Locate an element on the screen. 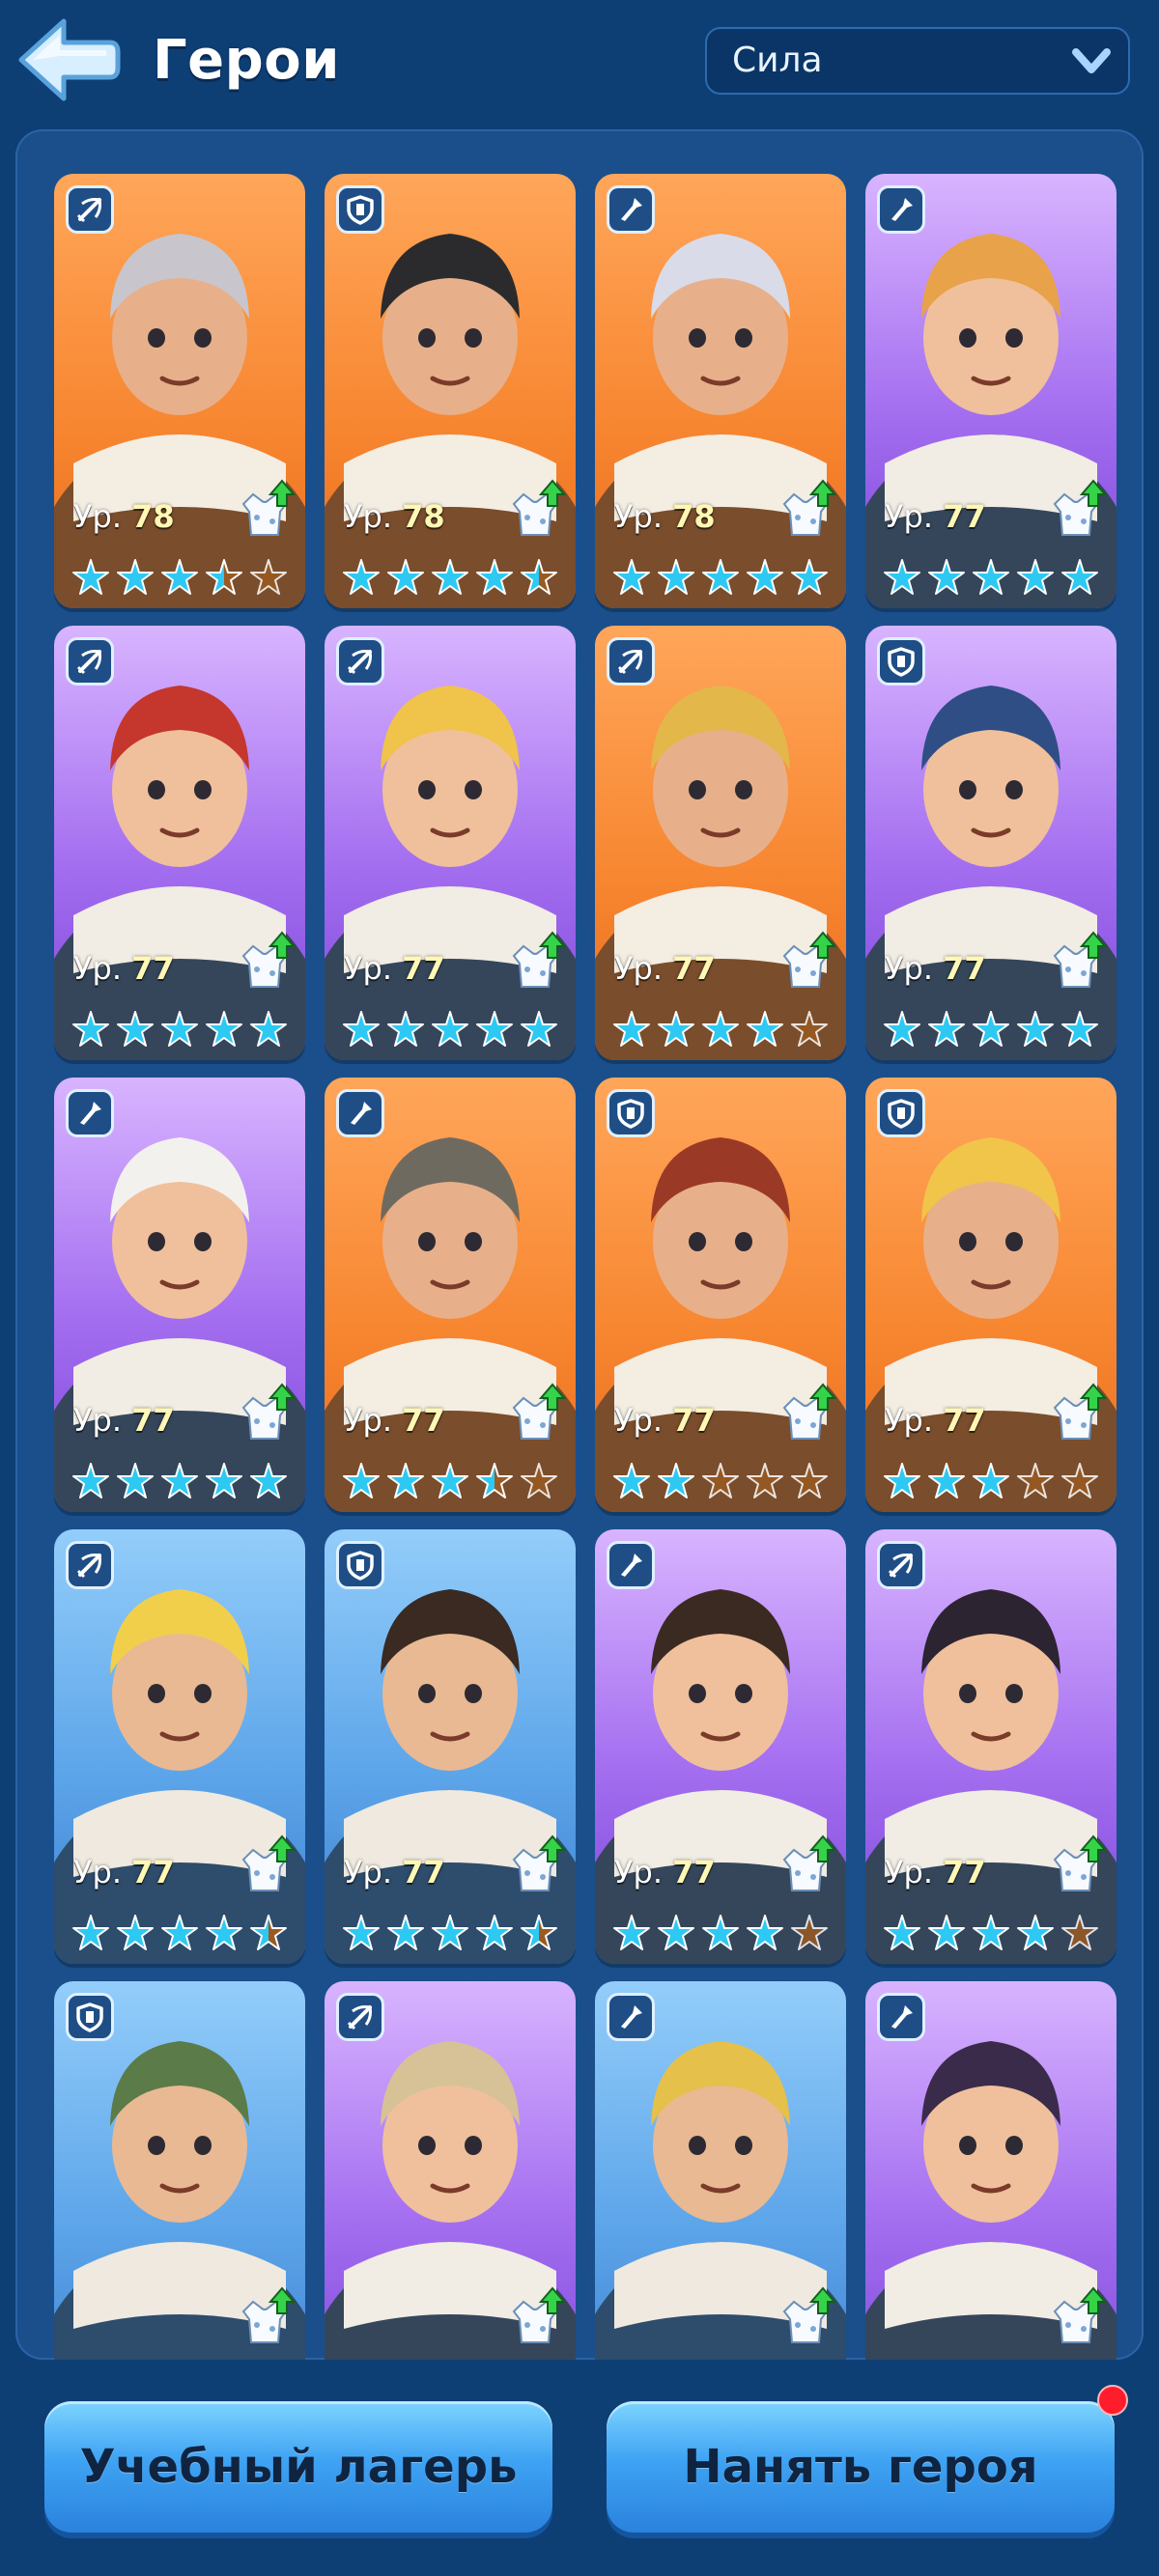  training-camp-label: Учебный лагерь is located at coordinates (298, 2467).